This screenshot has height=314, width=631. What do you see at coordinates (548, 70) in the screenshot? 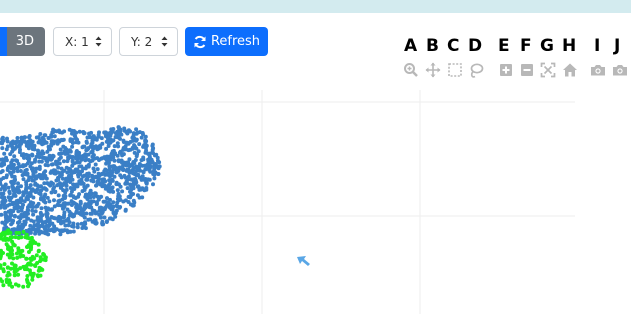
I see `autoscale-icon` at bounding box center [548, 70].